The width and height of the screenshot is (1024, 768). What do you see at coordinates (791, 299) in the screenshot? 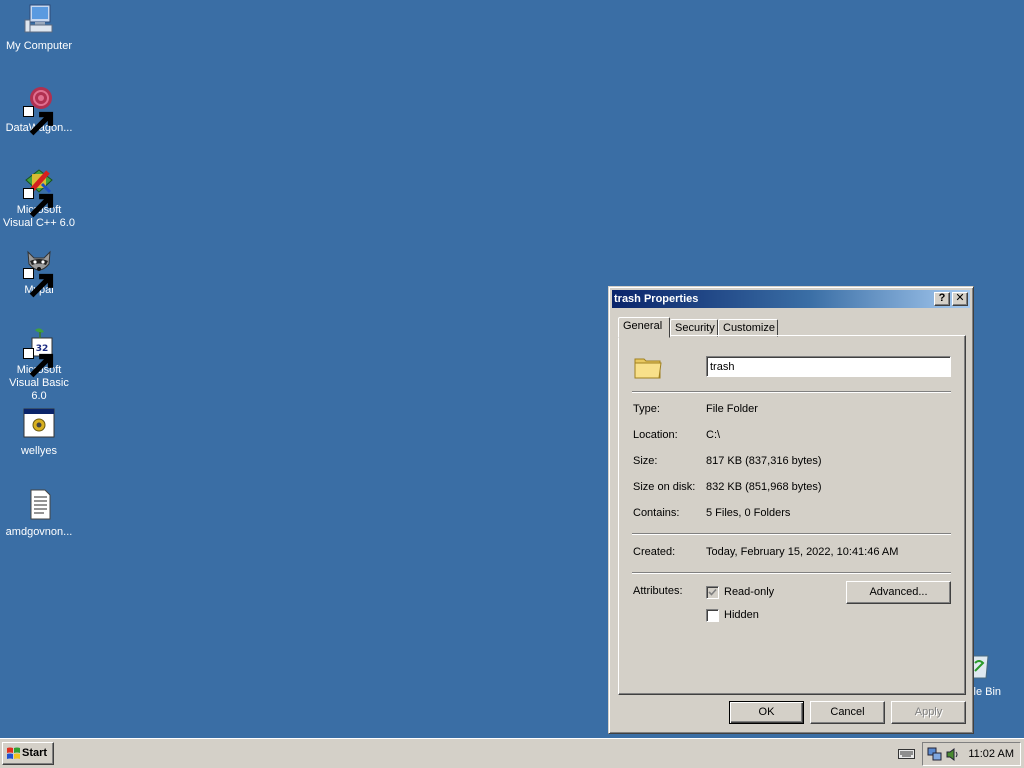
I see `dialog-titlebar: trash Properties ? ✕` at bounding box center [791, 299].